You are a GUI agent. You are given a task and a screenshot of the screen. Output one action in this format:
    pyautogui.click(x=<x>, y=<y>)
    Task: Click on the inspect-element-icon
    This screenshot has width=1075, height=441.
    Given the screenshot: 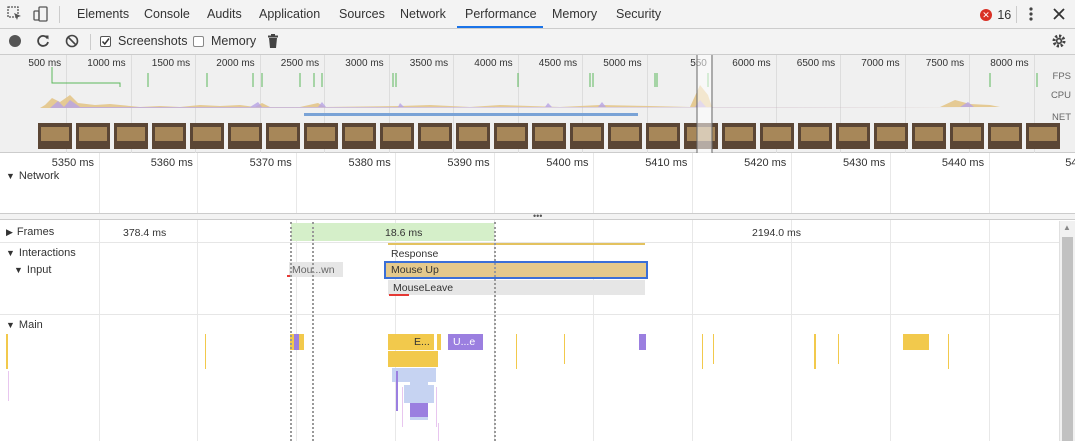 What is the action you would take?
    pyautogui.click(x=15, y=14)
    